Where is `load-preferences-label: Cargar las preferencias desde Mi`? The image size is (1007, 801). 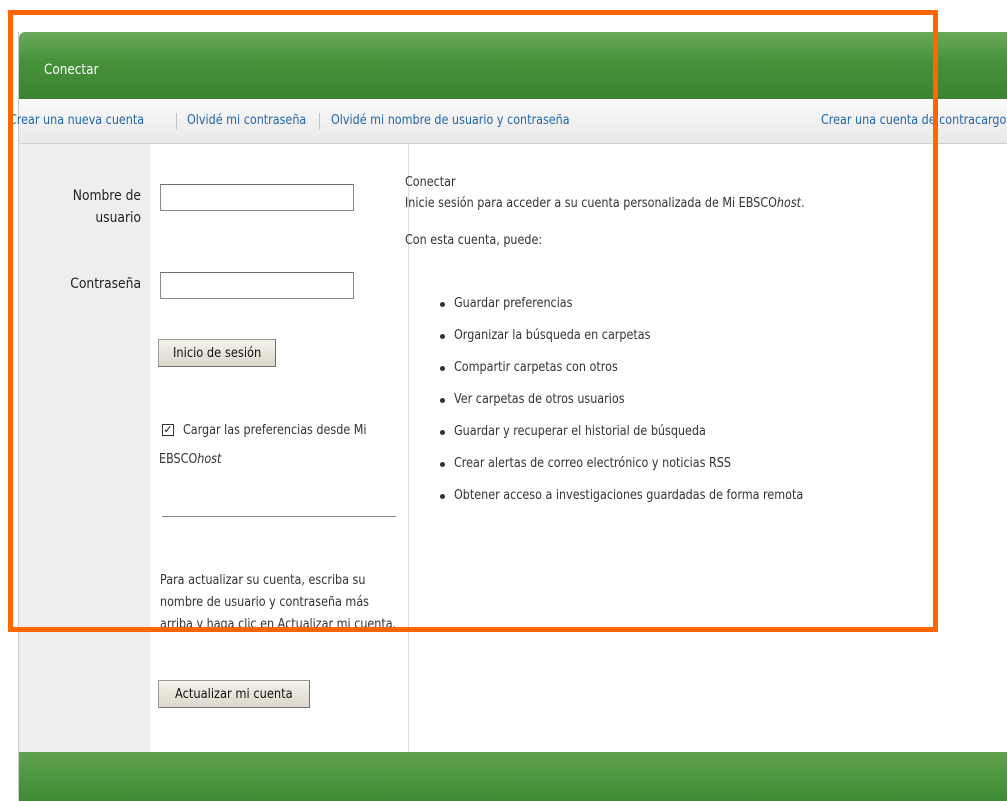 load-preferences-label: Cargar las preferencias desde Mi is located at coordinates (275, 430).